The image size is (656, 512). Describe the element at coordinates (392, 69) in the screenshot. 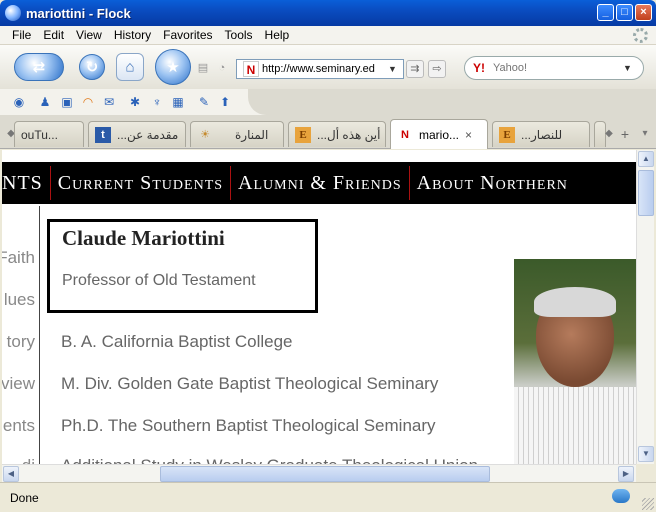

I see `url-dropdown-icon: ▼` at that location.